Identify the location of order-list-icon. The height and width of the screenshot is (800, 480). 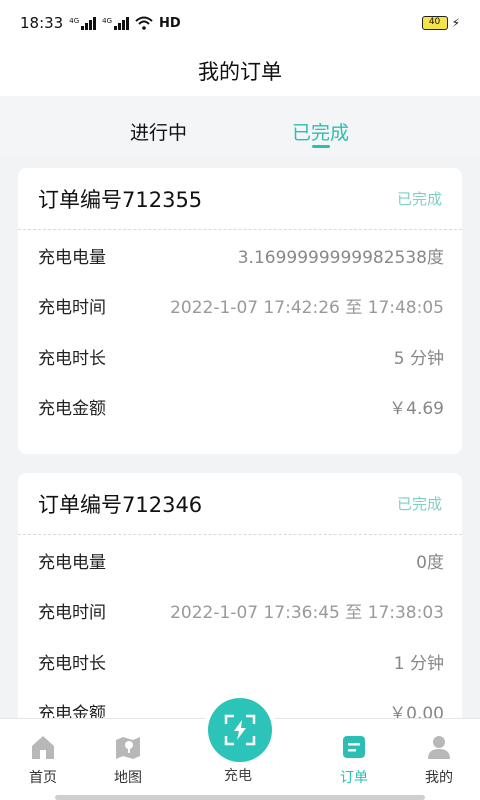
(354, 747).